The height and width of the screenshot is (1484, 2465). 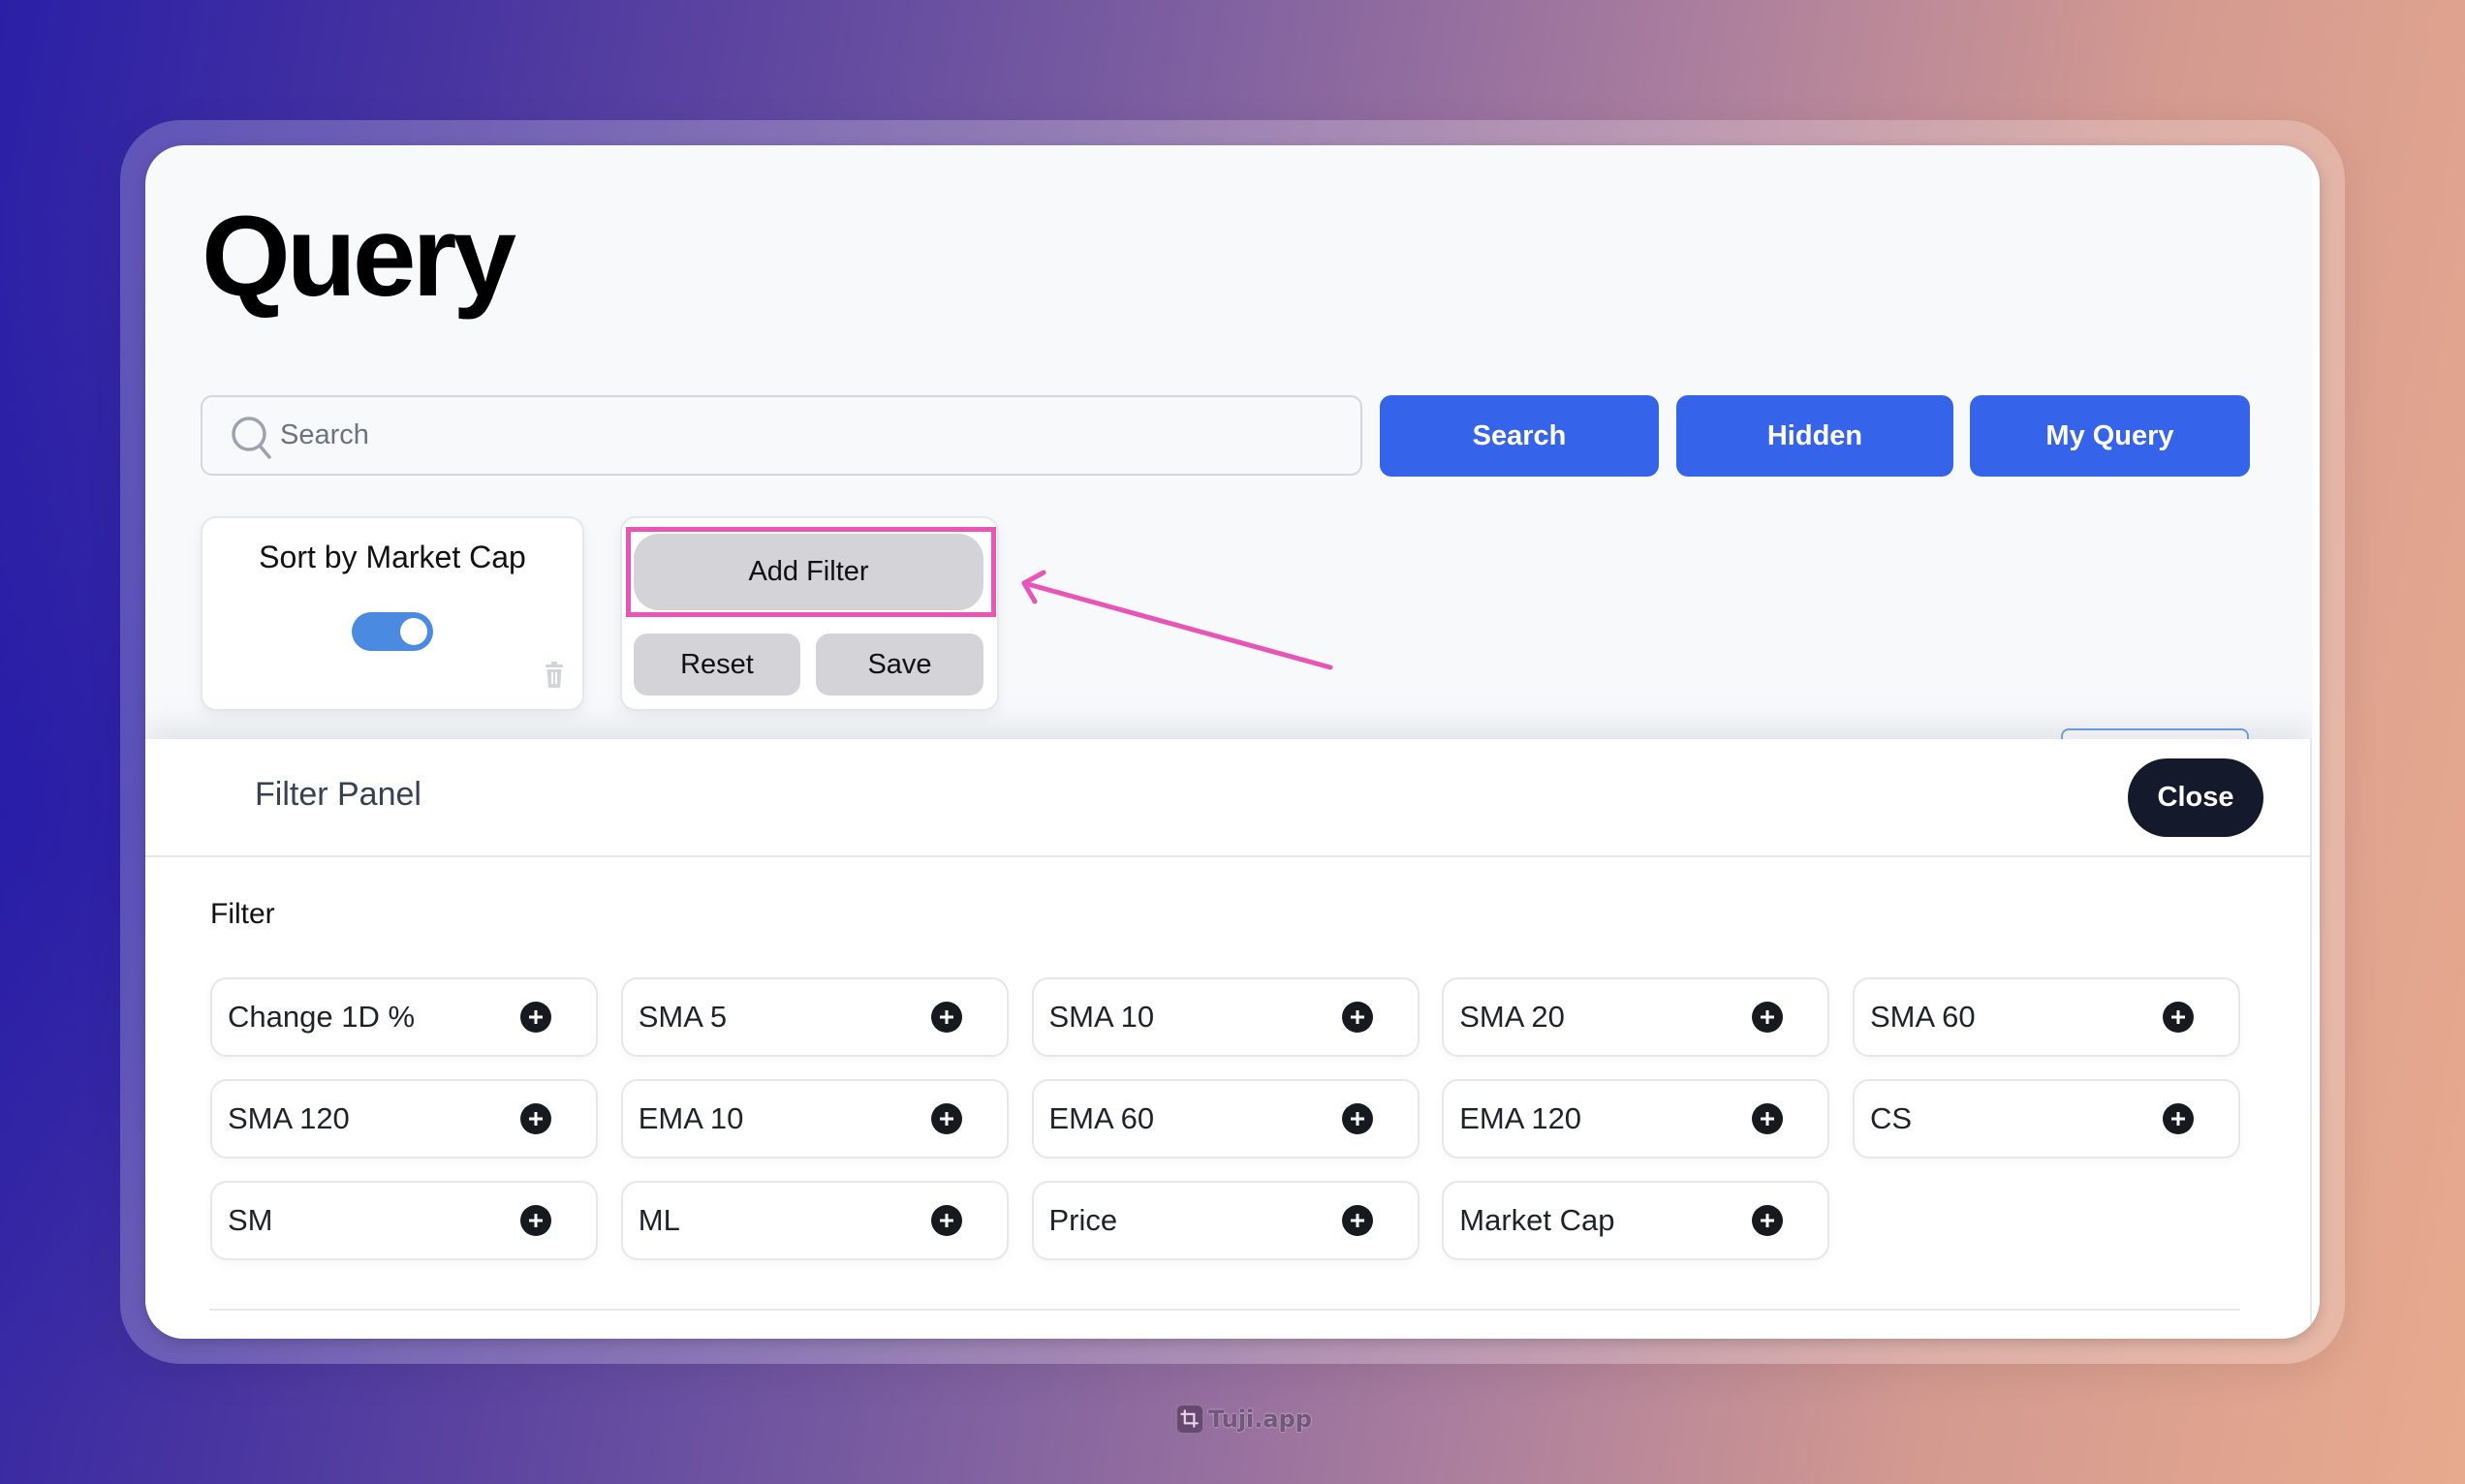 I want to click on my-query-button: My Query, so click(x=2110, y=436).